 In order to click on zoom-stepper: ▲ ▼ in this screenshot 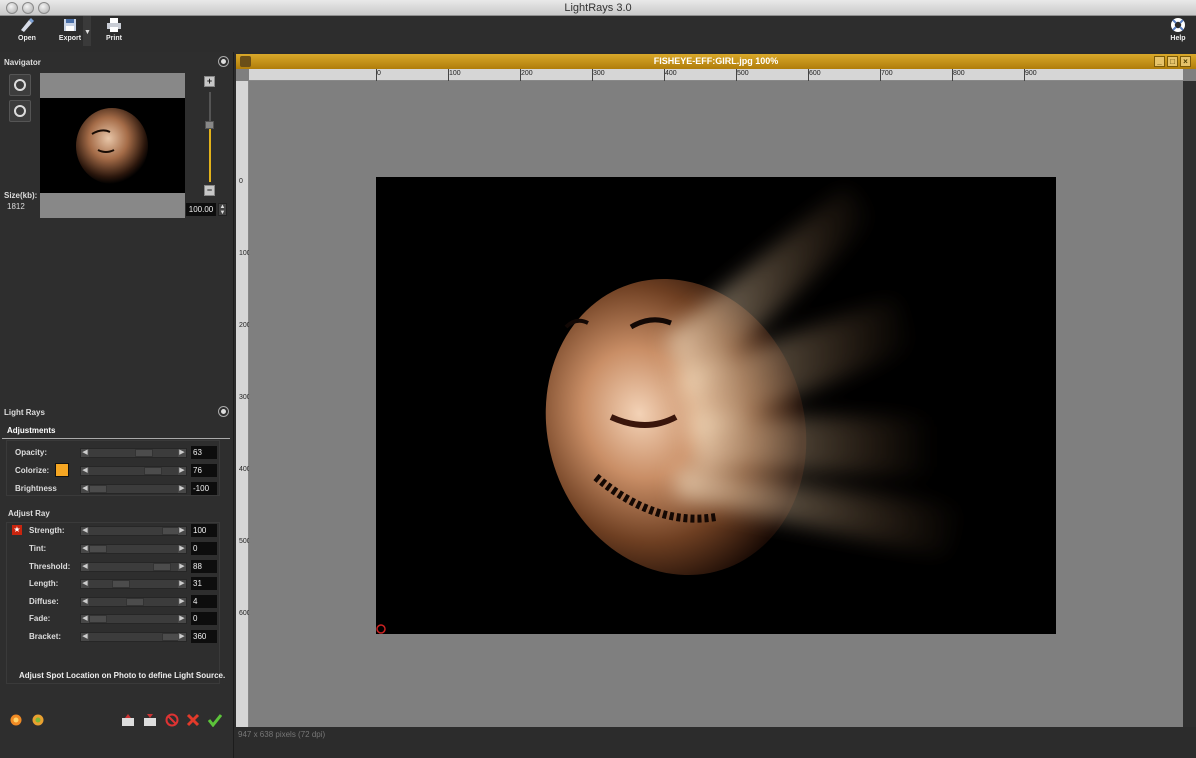, I will do `click(222, 209)`.